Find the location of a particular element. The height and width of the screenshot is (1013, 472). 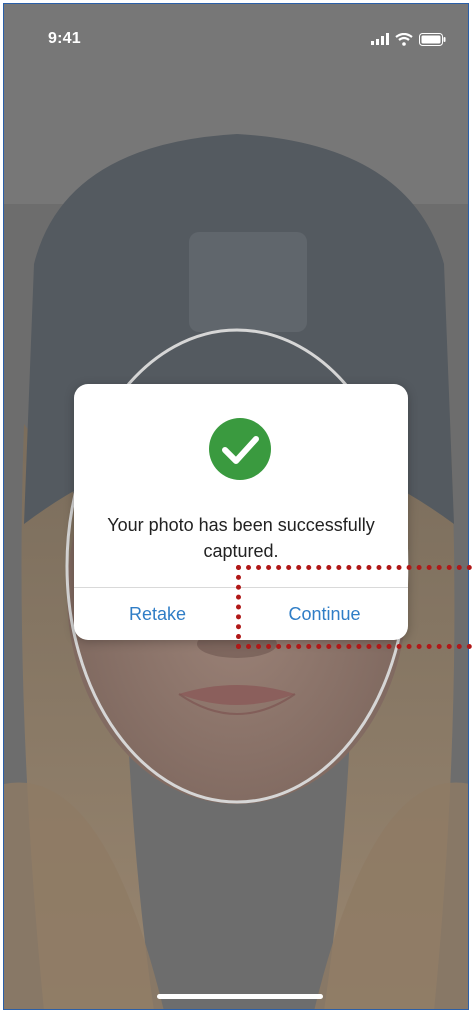

wifi-icon is located at coordinates (404, 39).